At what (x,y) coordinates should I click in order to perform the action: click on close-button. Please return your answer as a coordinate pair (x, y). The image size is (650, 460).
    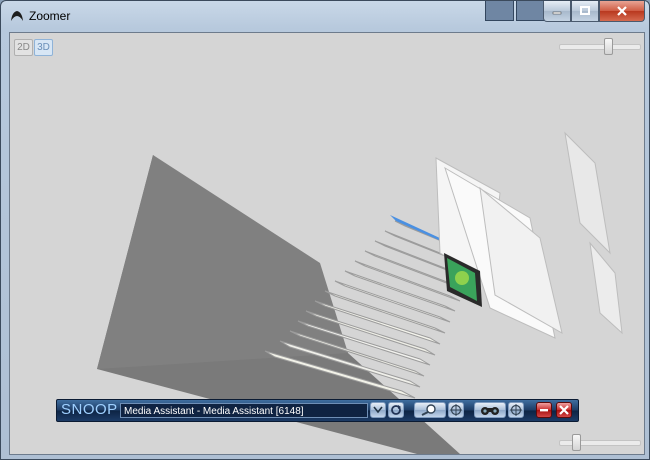
    Looking at the image, I should click on (622, 11).